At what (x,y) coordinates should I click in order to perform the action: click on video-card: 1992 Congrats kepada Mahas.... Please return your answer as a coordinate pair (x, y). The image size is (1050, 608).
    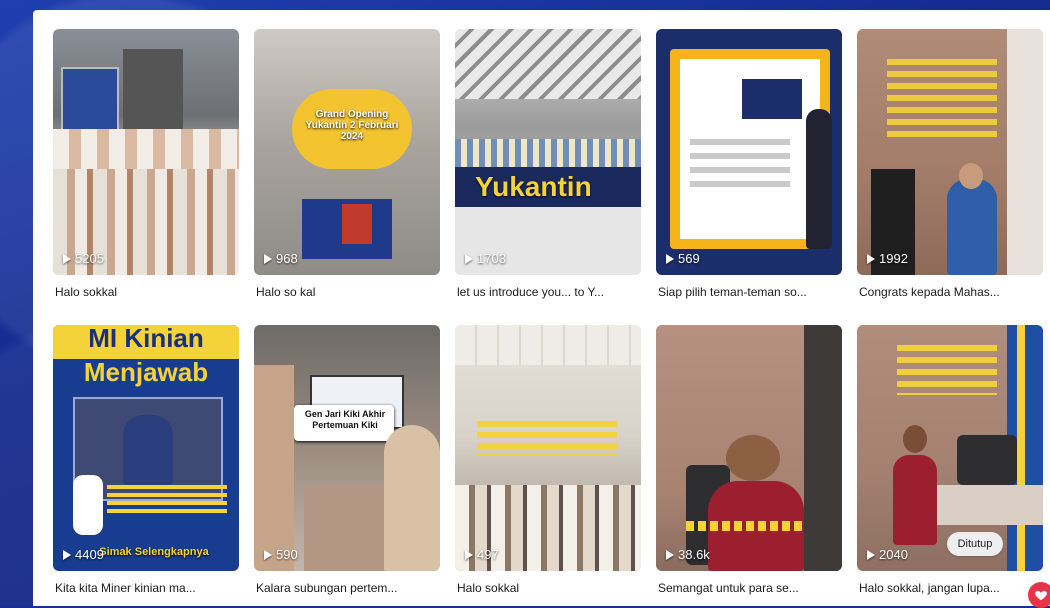
    Looking at the image, I should click on (950, 164).